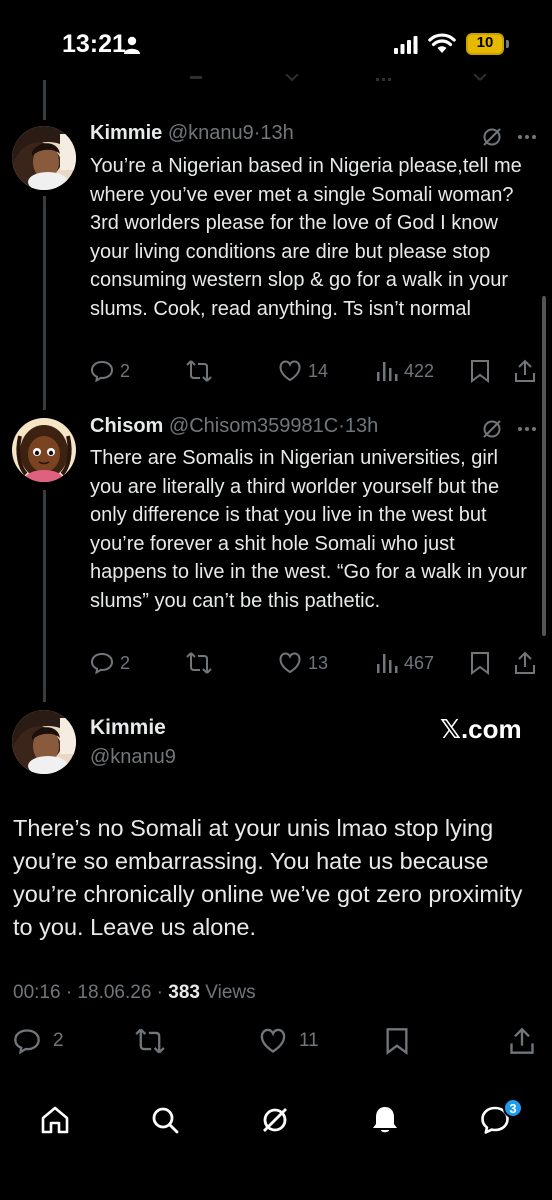 This screenshot has width=552, height=1200. Describe the element at coordinates (303, 663) in the screenshot. I see `like-button: 13` at that location.